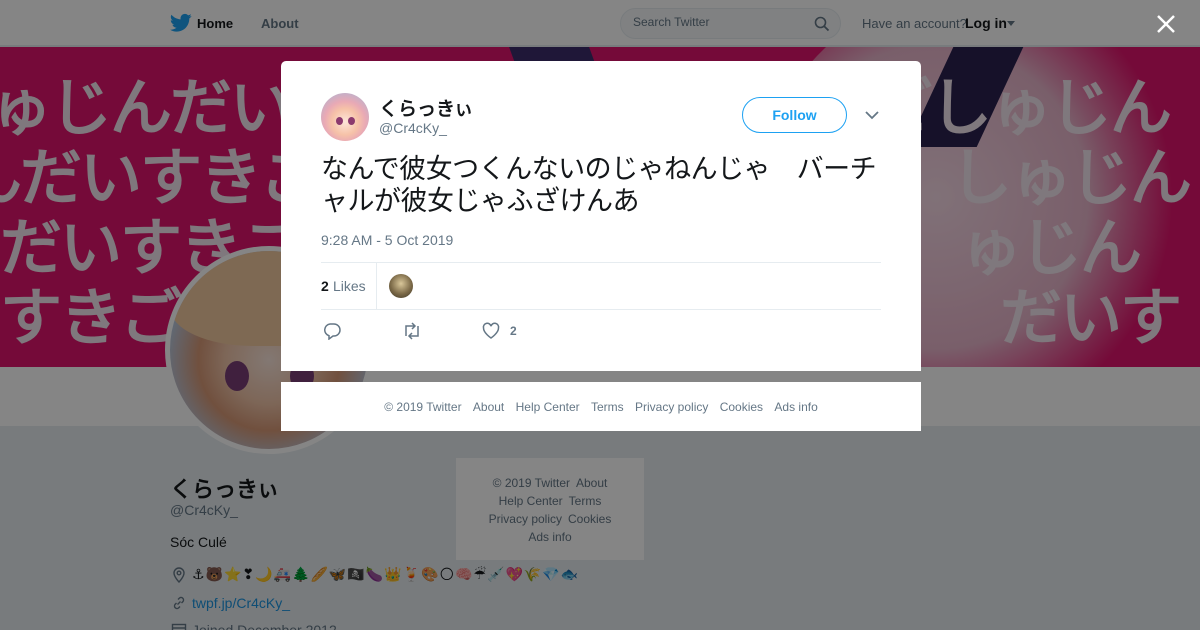 Image resolution: width=1200 pixels, height=630 pixels. What do you see at coordinates (601, 286) in the screenshot?
I see `tweet-stats: 2 Likes` at bounding box center [601, 286].